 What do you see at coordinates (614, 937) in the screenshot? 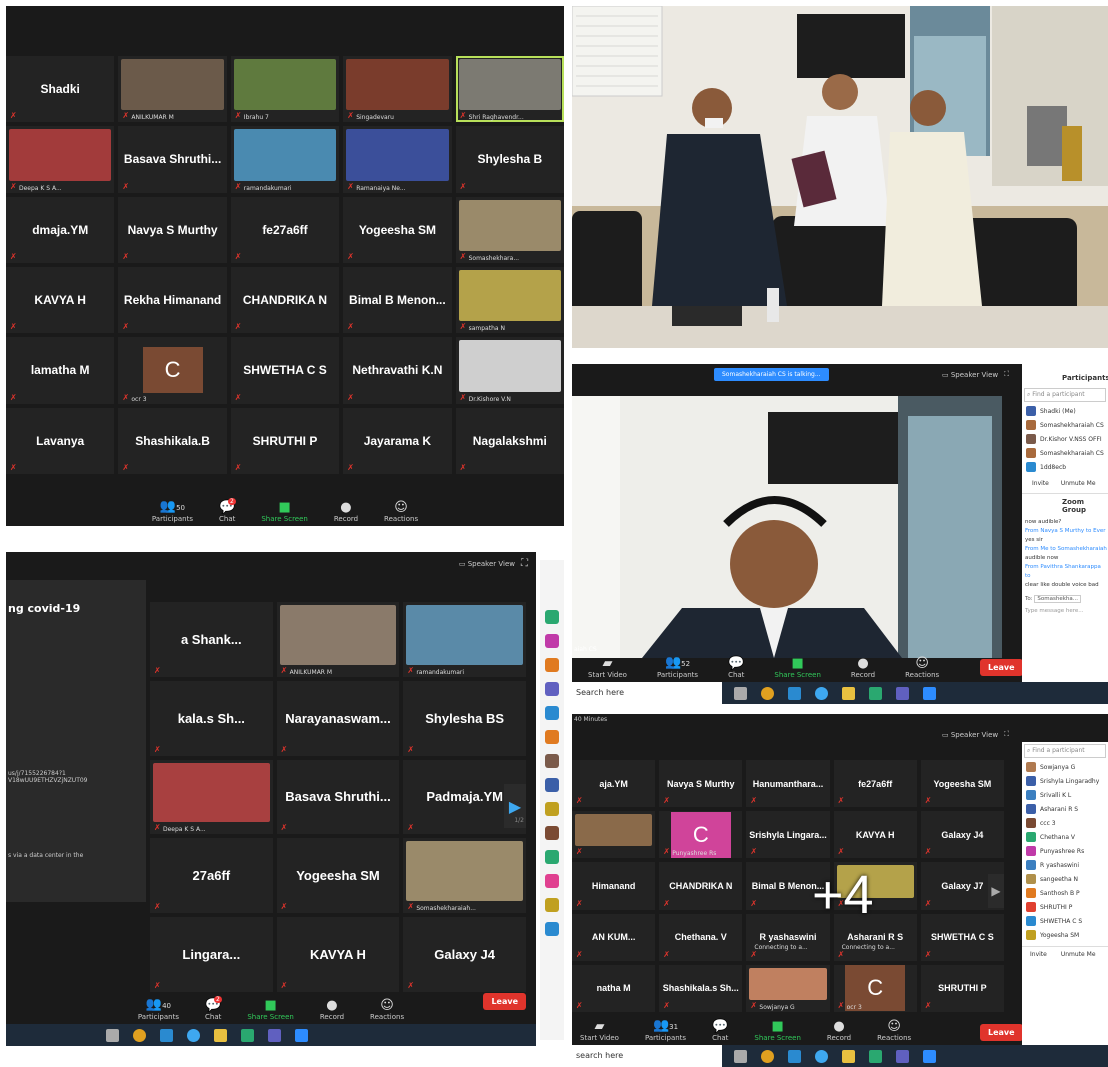
I see `participant-tile: AN KUM... ✗` at bounding box center [614, 937].